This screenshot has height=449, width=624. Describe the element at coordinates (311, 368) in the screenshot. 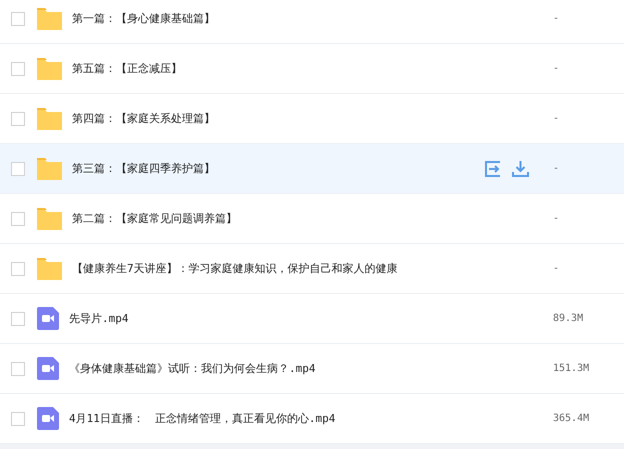

I see `file-name: 《身体健康基础篇》试听：我们为何会生病？.mp4` at that location.